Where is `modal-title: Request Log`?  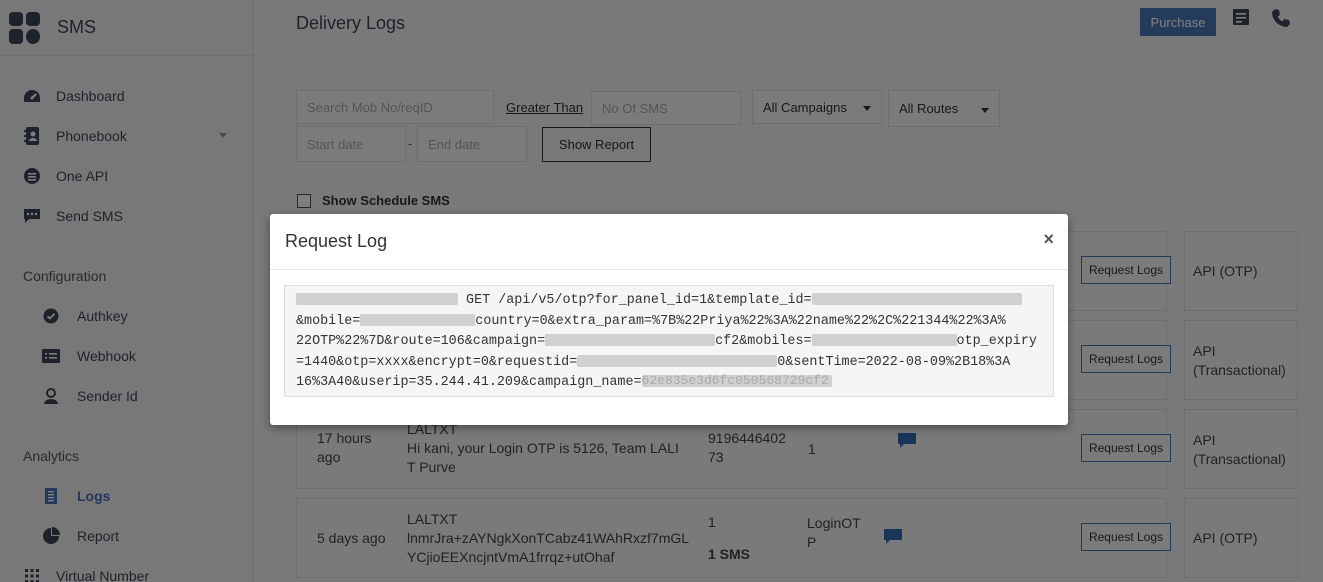
modal-title: Request Log is located at coordinates (336, 241).